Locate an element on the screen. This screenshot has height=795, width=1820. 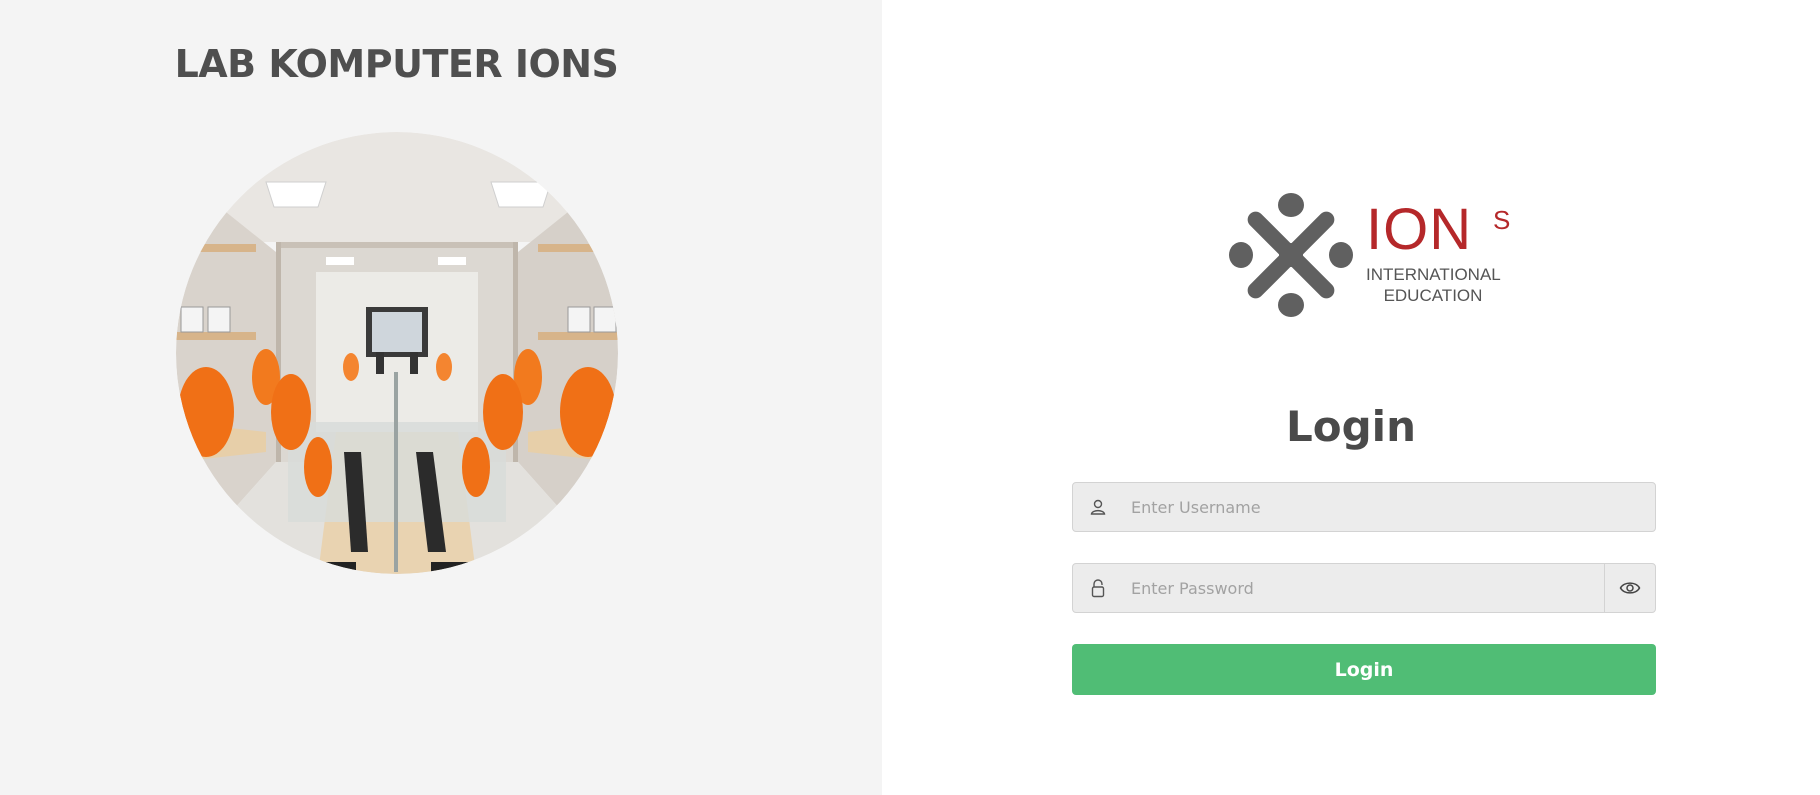
password-input is located at coordinates (1363, 588).